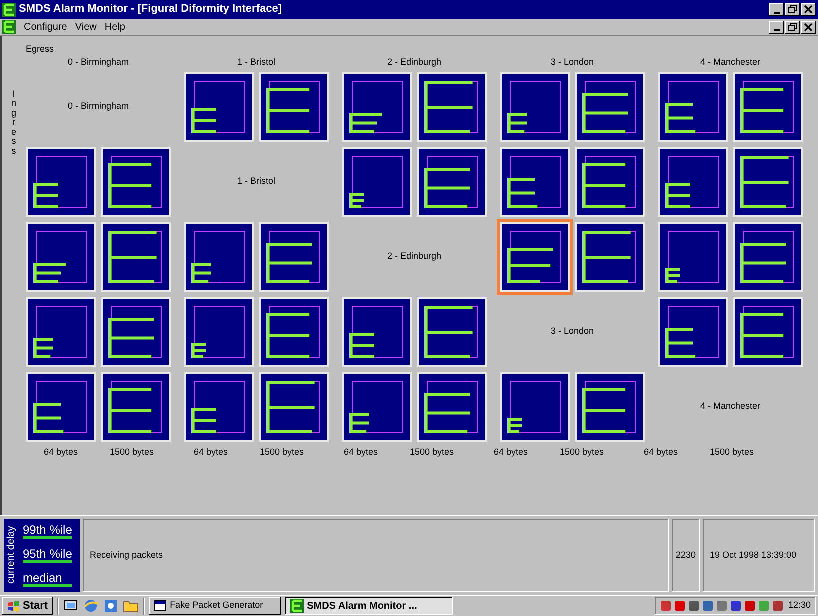 This screenshot has width=818, height=616. Describe the element at coordinates (799, 605) in the screenshot. I see `clock: 12:30` at that location.